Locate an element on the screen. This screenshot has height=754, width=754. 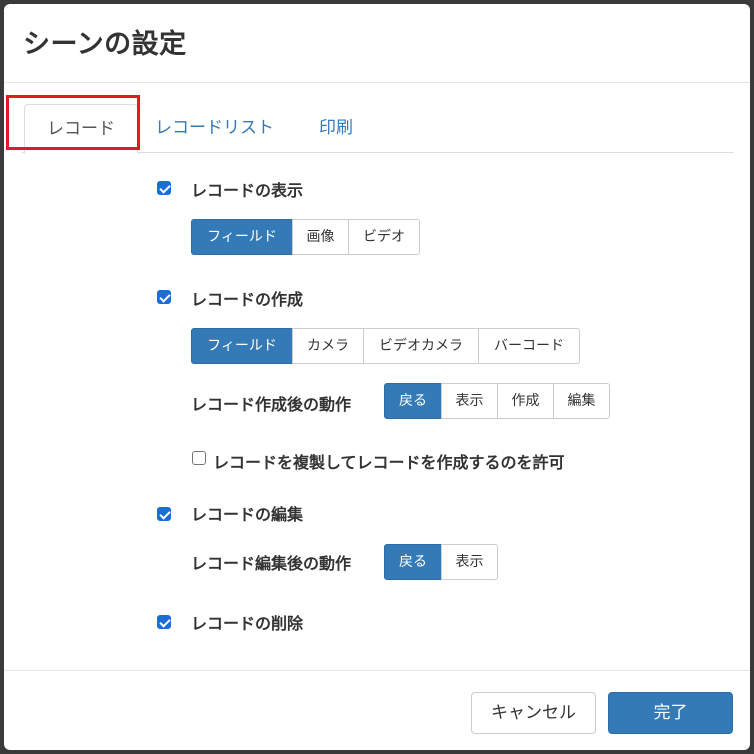
record-display-field-button: フィールド is located at coordinates (242, 237).